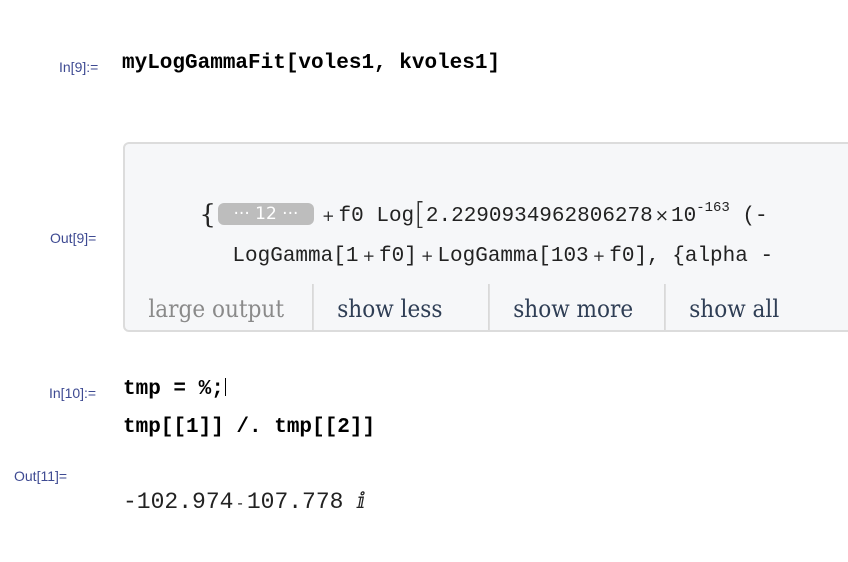 The image size is (848, 562). What do you see at coordinates (244, 502) in the screenshot?
I see `output-result-out11: -102.974-107.778 ⅈ` at bounding box center [244, 502].